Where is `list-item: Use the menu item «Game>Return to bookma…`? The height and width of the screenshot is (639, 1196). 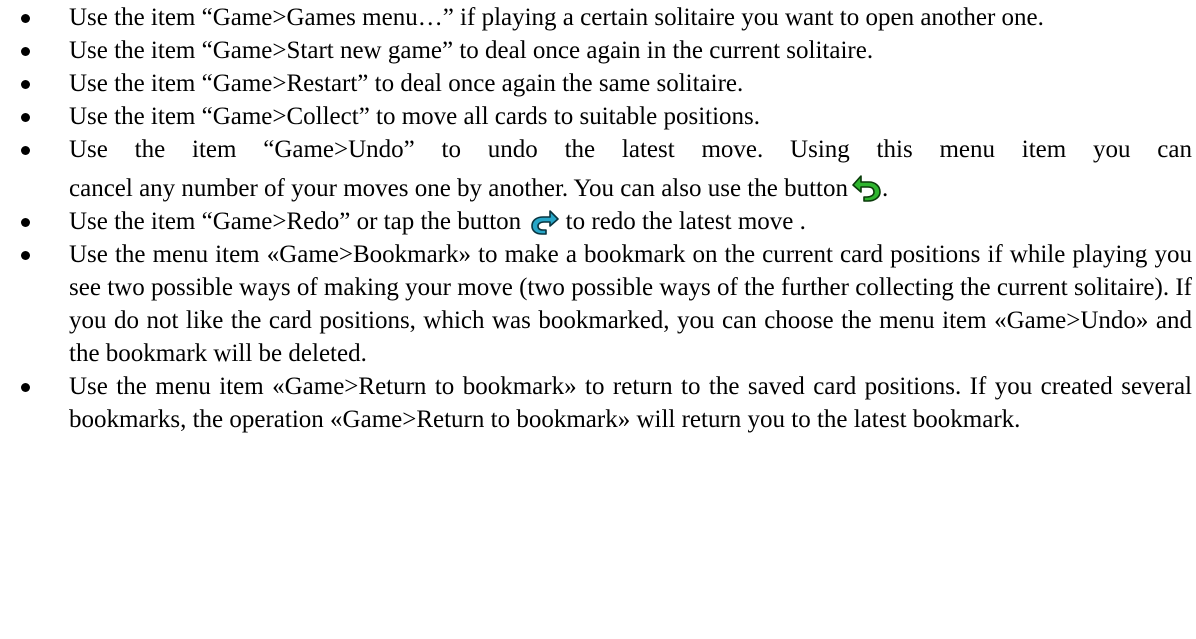
list-item: Use the menu item «Game>Return to bookma… is located at coordinates (602, 403).